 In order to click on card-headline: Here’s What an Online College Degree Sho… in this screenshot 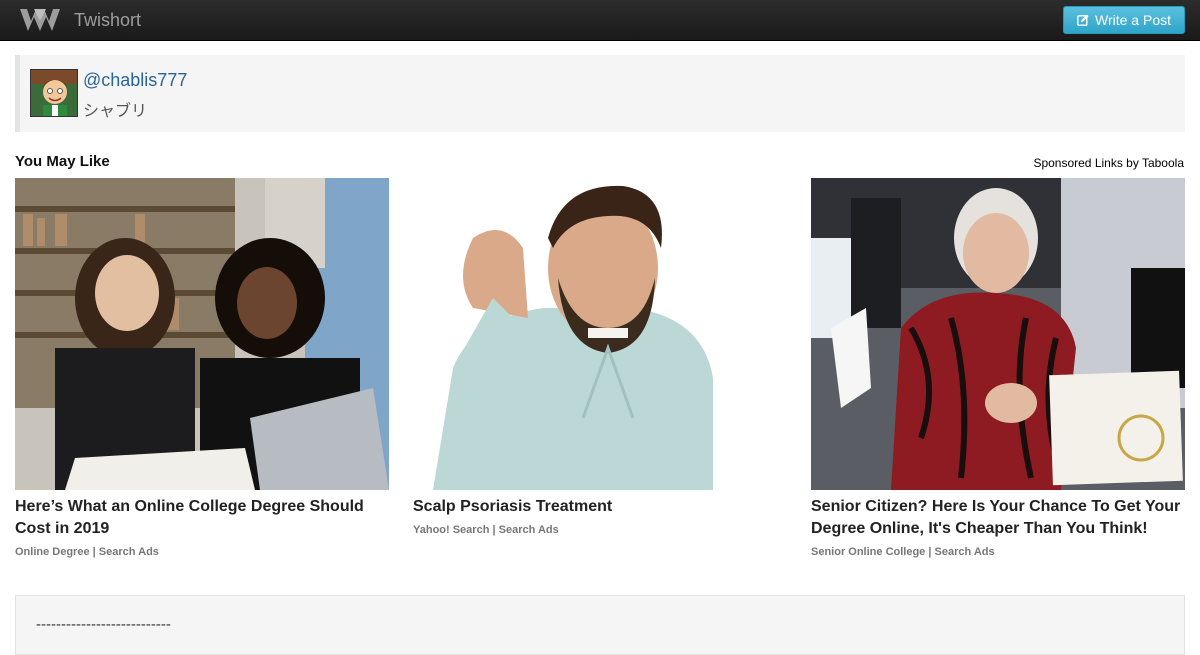, I will do `click(202, 518)`.